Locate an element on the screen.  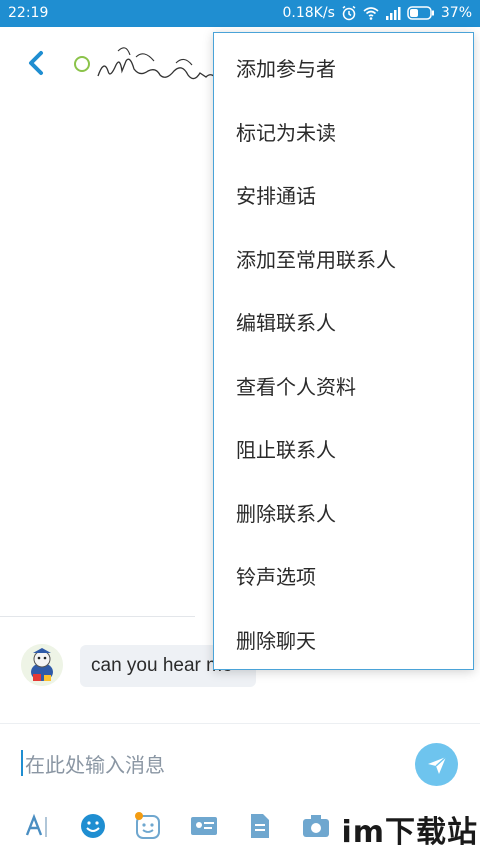
presence-indicator is located at coordinates (82, 64).